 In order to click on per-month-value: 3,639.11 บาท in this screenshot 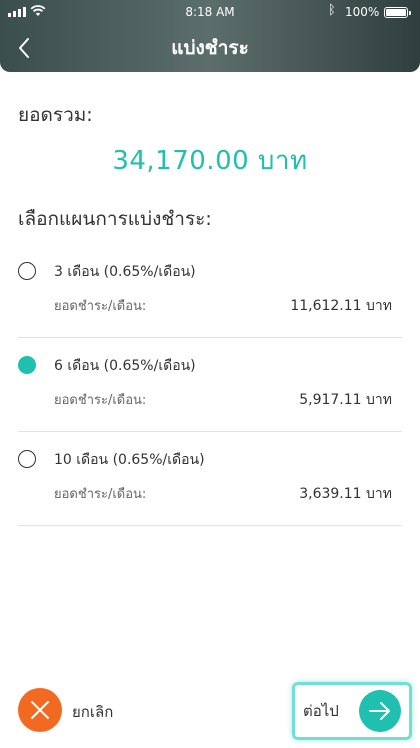, I will do `click(345, 494)`.